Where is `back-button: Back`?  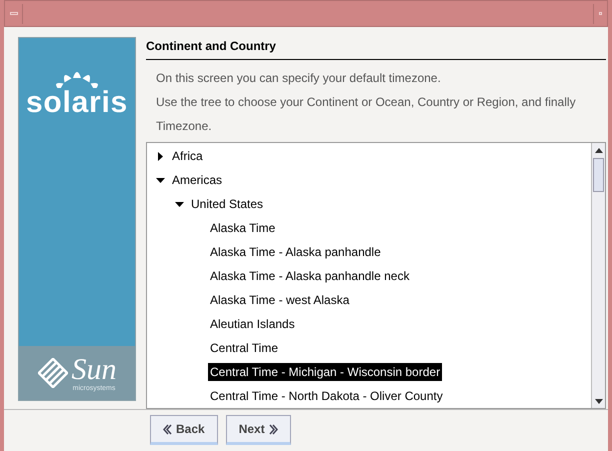
back-button: Back is located at coordinates (184, 430).